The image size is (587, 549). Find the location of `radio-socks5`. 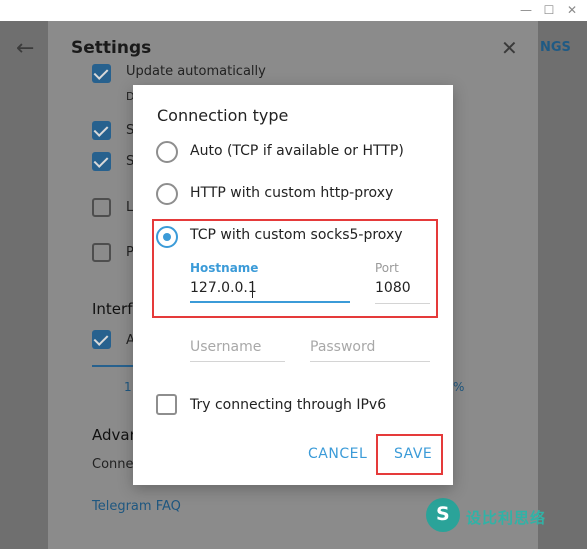

radio-socks5 is located at coordinates (167, 237).